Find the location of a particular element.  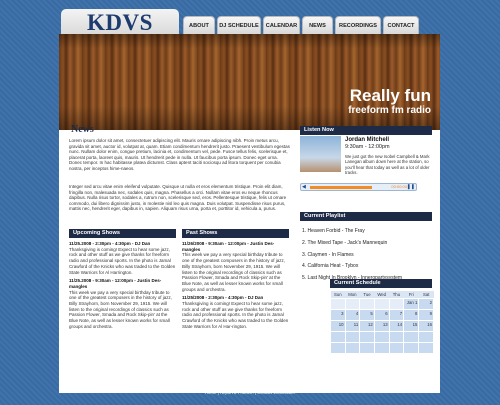

calendar-day-cell: 15 is located at coordinates (411, 325).